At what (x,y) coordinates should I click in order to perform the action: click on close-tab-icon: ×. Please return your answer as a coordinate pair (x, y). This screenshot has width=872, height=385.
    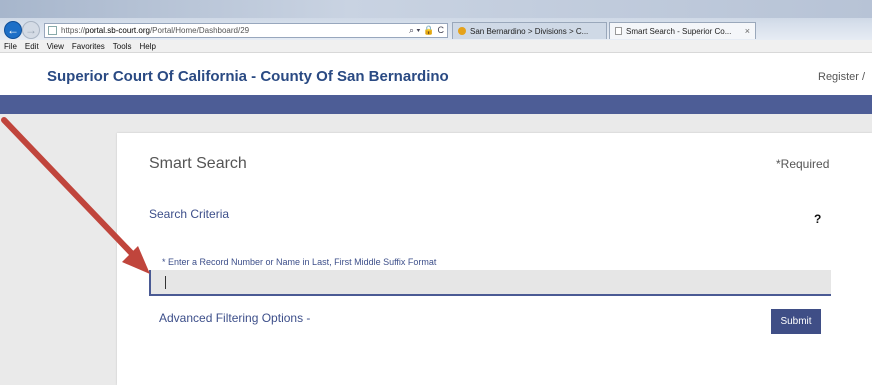
    Looking at the image, I should click on (747, 31).